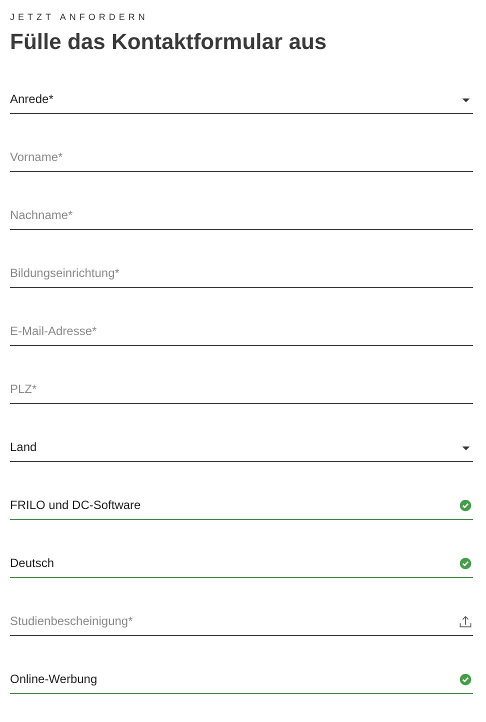 The image size is (486, 722). What do you see at coordinates (241, 85) in the screenshot?
I see `select-field: Anrede*` at bounding box center [241, 85].